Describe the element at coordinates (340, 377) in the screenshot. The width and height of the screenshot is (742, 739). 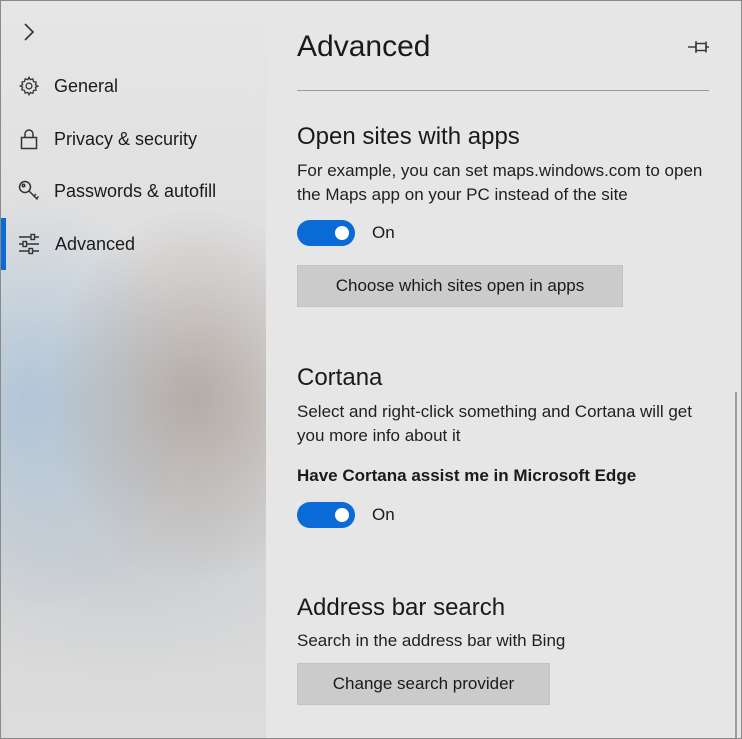
I see `cortana-section-title: Cortana` at that location.